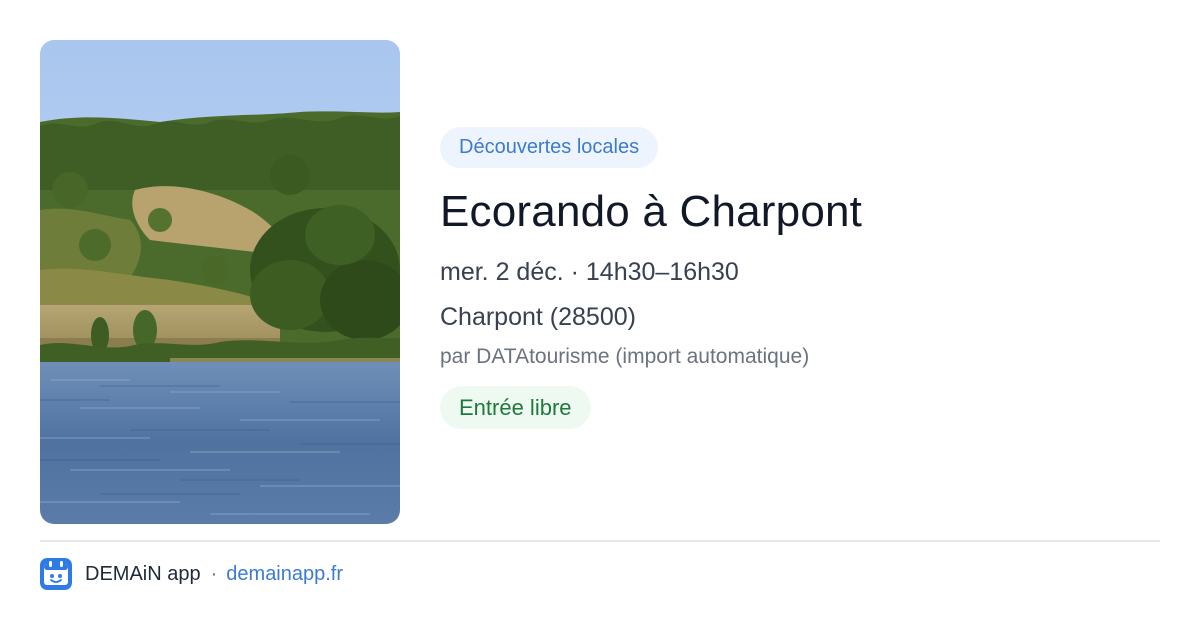 Image resolution: width=1200 pixels, height=630 pixels. What do you see at coordinates (589, 272) in the screenshot?
I see `event-datetime: mer. 2 déc. · 14h30–16h30` at bounding box center [589, 272].